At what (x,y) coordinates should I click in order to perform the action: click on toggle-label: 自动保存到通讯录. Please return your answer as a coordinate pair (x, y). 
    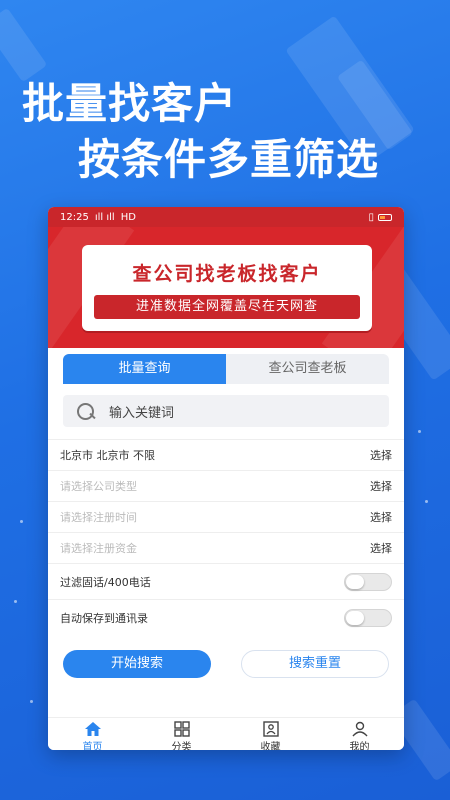
    Looking at the image, I should click on (104, 618).